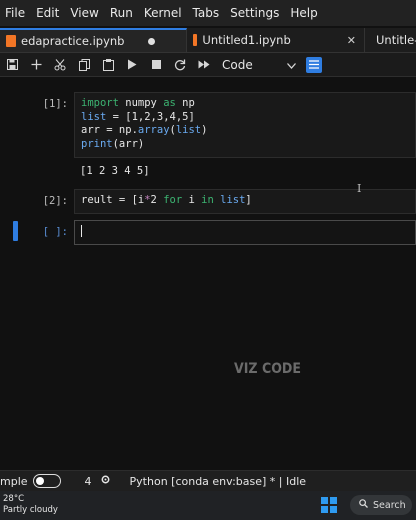  What do you see at coordinates (115, 171) in the screenshot?
I see `cell-output: [1 2 3 4 5]` at bounding box center [115, 171].